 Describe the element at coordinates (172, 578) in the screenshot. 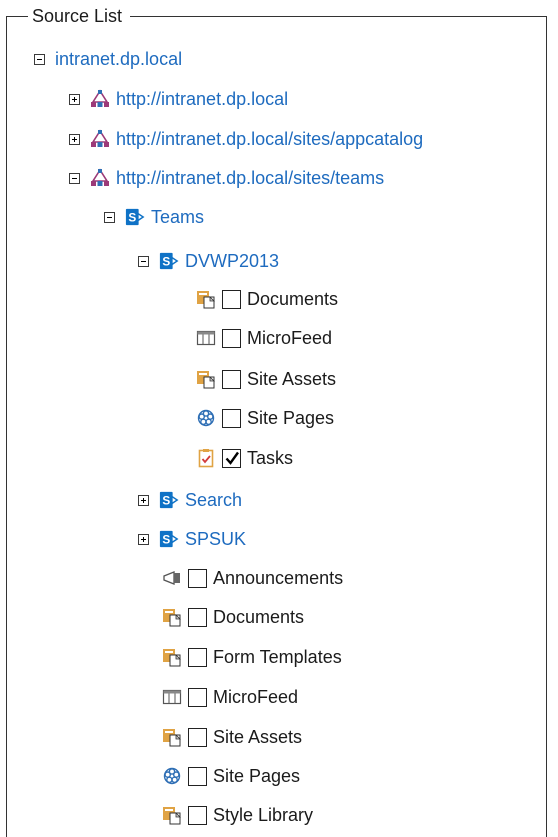

I see `announcements-icon` at that location.